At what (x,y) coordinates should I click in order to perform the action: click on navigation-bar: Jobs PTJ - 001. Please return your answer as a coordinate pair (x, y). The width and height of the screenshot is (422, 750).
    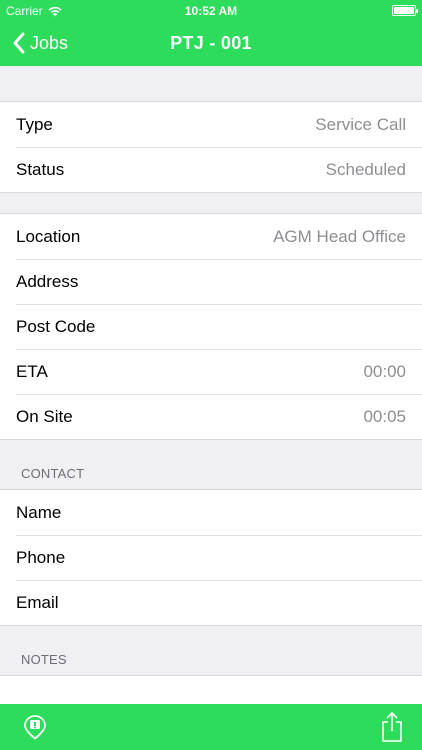
    Looking at the image, I should click on (211, 44).